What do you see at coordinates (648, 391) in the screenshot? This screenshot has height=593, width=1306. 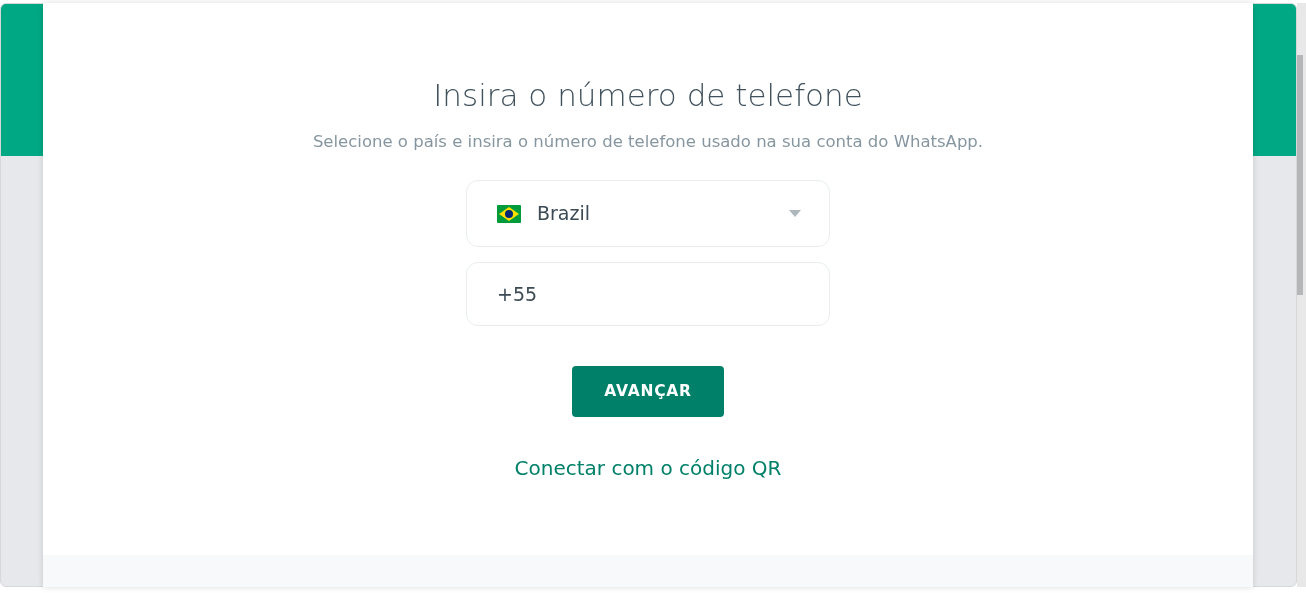 I see `next-button: AVANÇAR` at bounding box center [648, 391].